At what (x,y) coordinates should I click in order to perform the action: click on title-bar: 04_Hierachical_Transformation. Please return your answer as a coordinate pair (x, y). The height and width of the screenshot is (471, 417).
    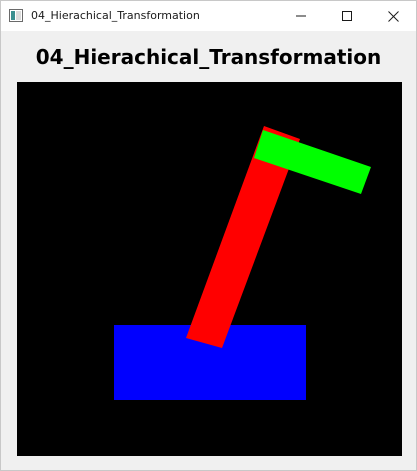
    Looking at the image, I should click on (208, 16).